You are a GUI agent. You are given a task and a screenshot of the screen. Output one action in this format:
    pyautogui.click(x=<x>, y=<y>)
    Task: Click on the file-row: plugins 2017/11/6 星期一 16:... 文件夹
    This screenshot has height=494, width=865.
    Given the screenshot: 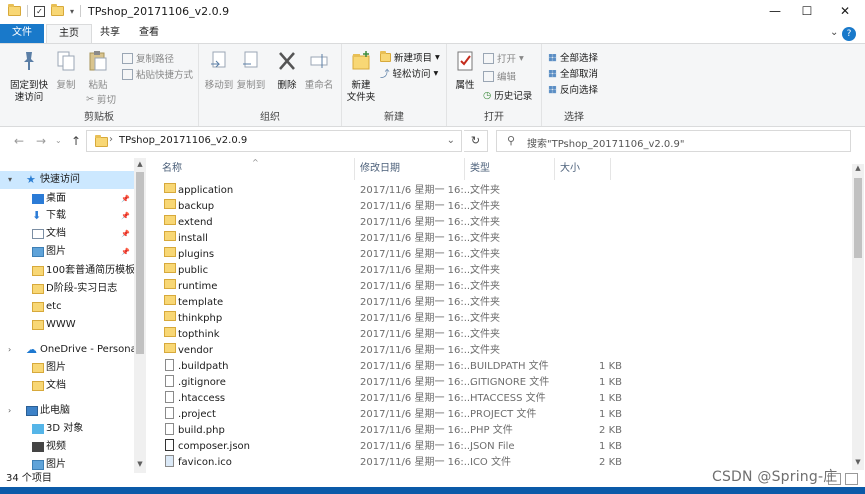 What is the action you would take?
    pyautogui.click(x=393, y=255)
    